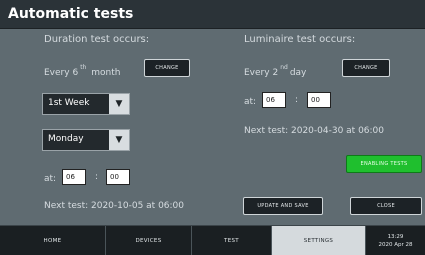 This screenshot has height=255, width=425. I want to click on window-title: Automatic tests, so click(71, 14).